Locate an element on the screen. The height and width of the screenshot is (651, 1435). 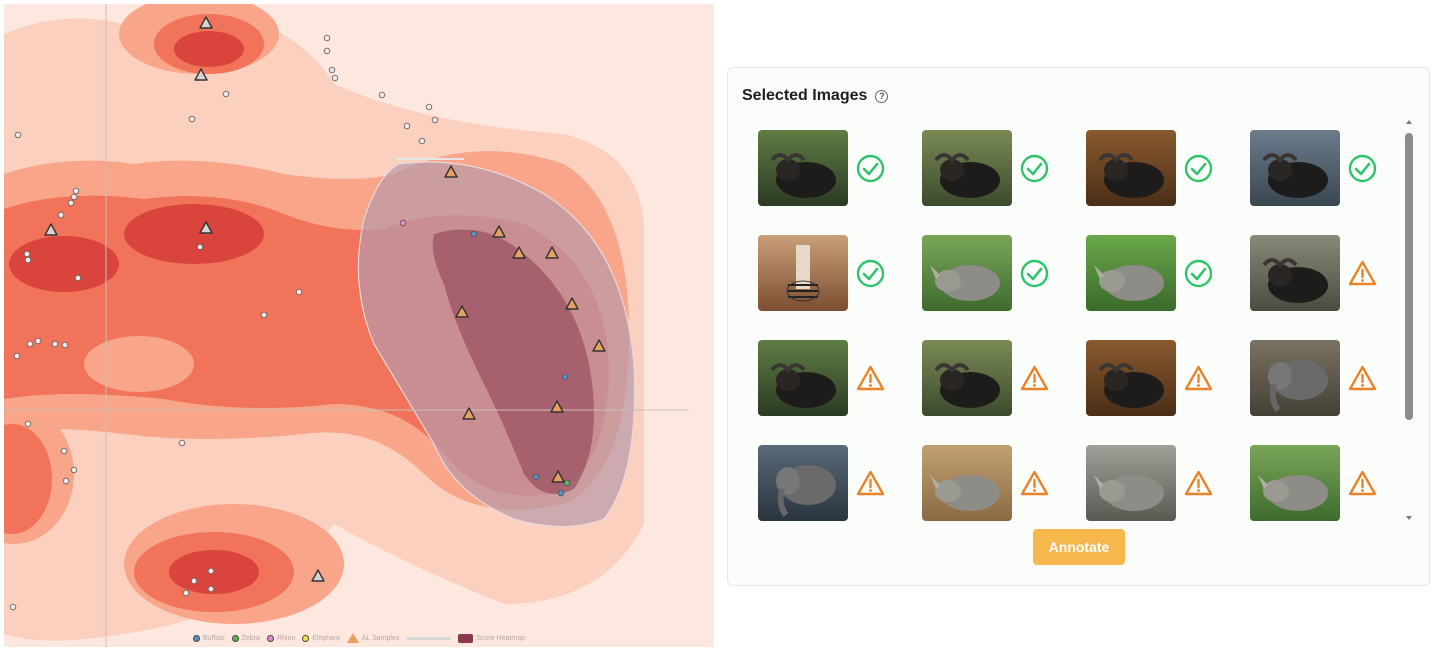
legend-bar-icon is located at coordinates (429, 638).